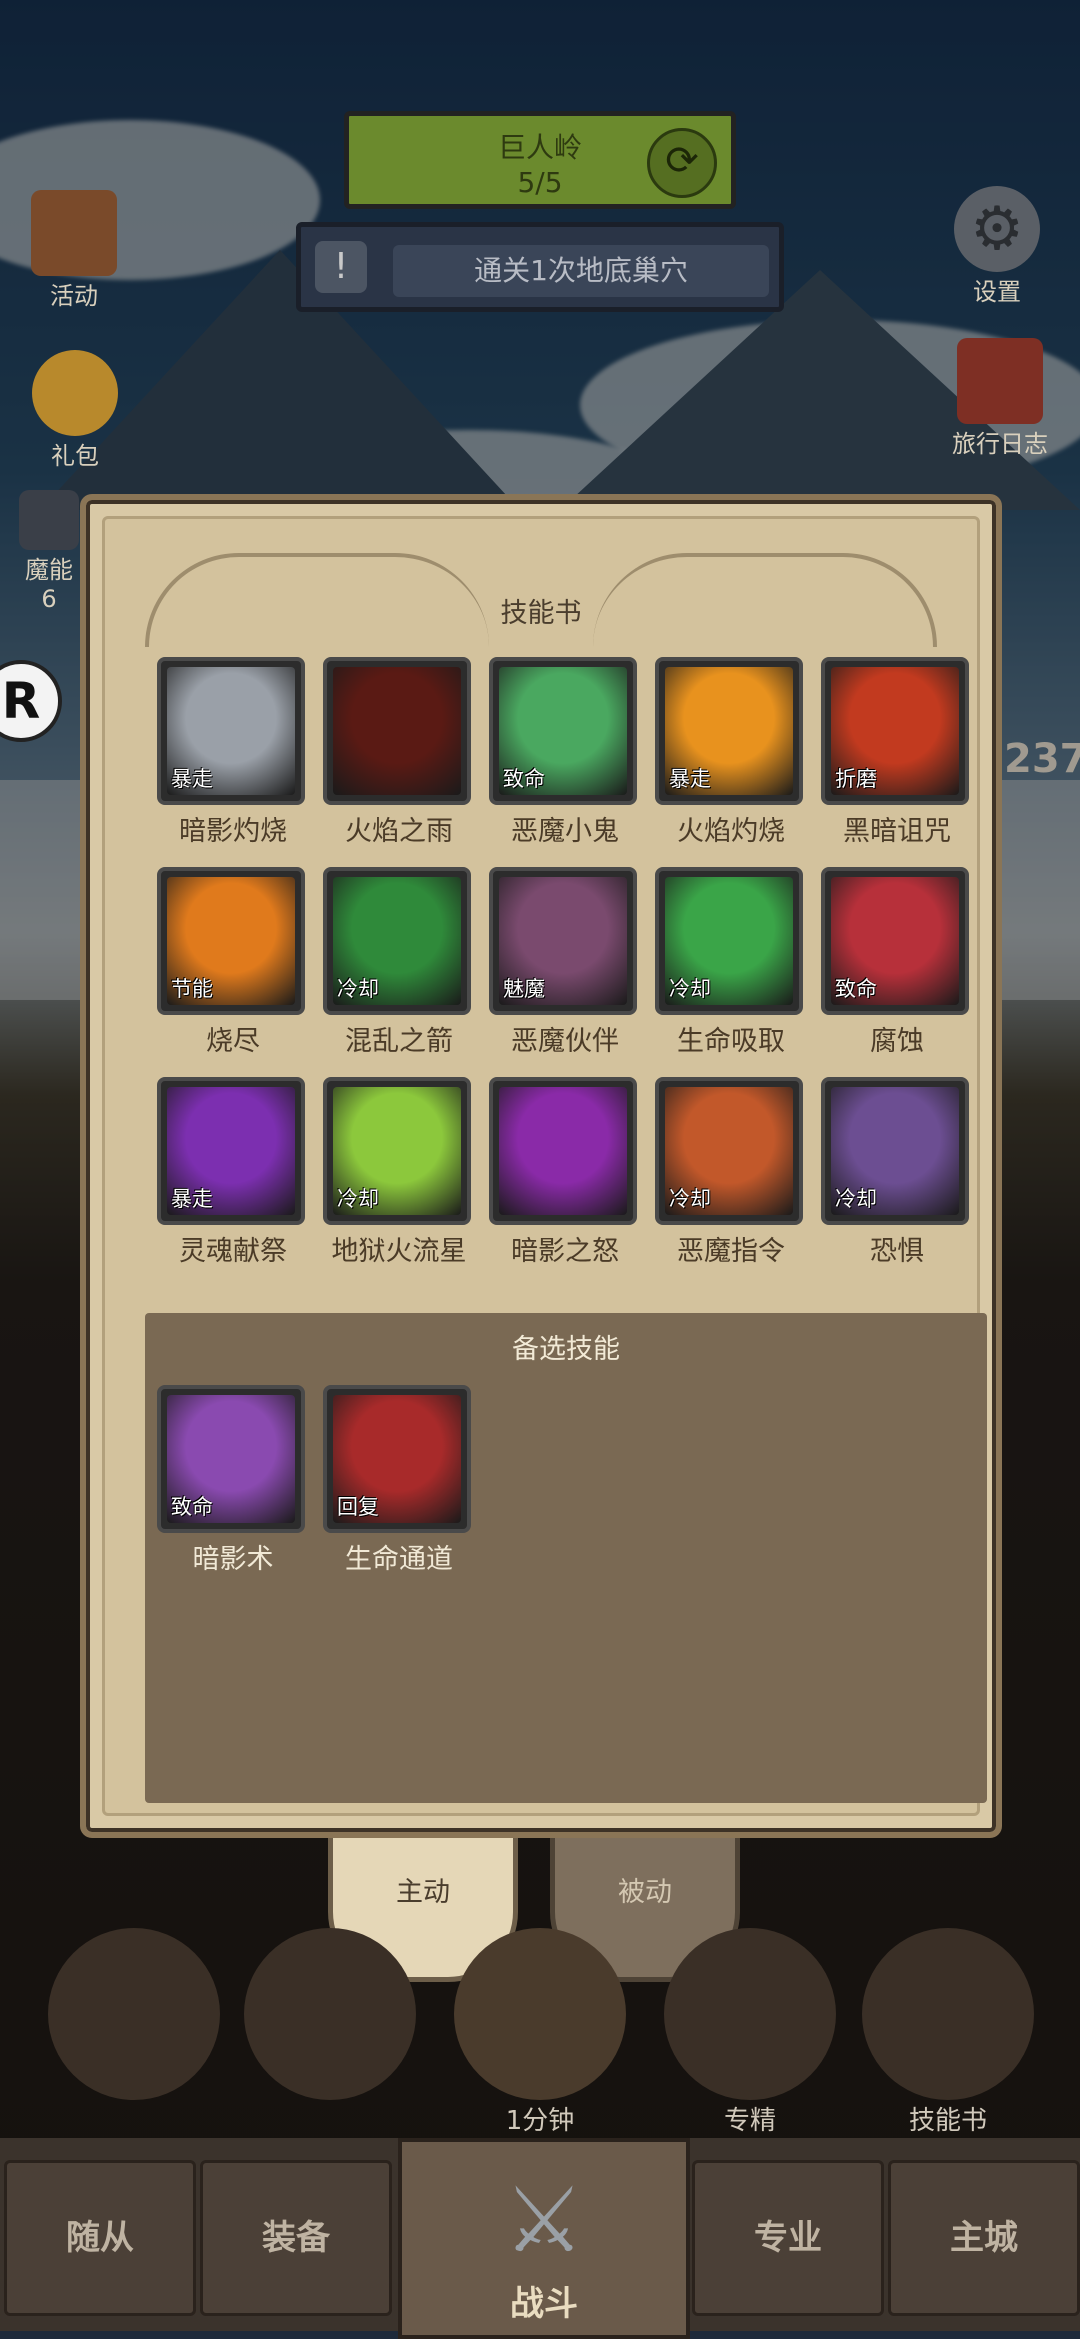 The image size is (1080, 2339). I want to click on skill-item: 冷却恐惧, so click(897, 1172).